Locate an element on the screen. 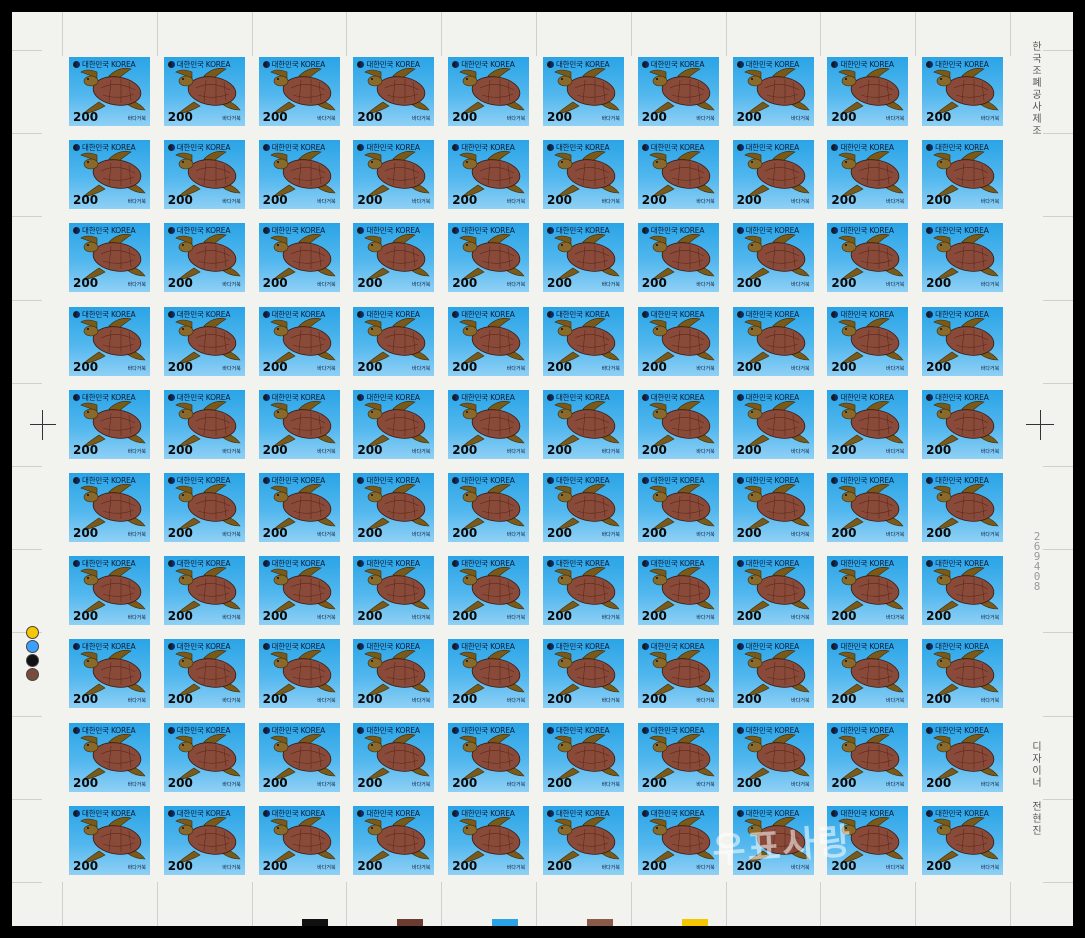  watermark-text: 우표사랑 is located at coordinates (782, 846).